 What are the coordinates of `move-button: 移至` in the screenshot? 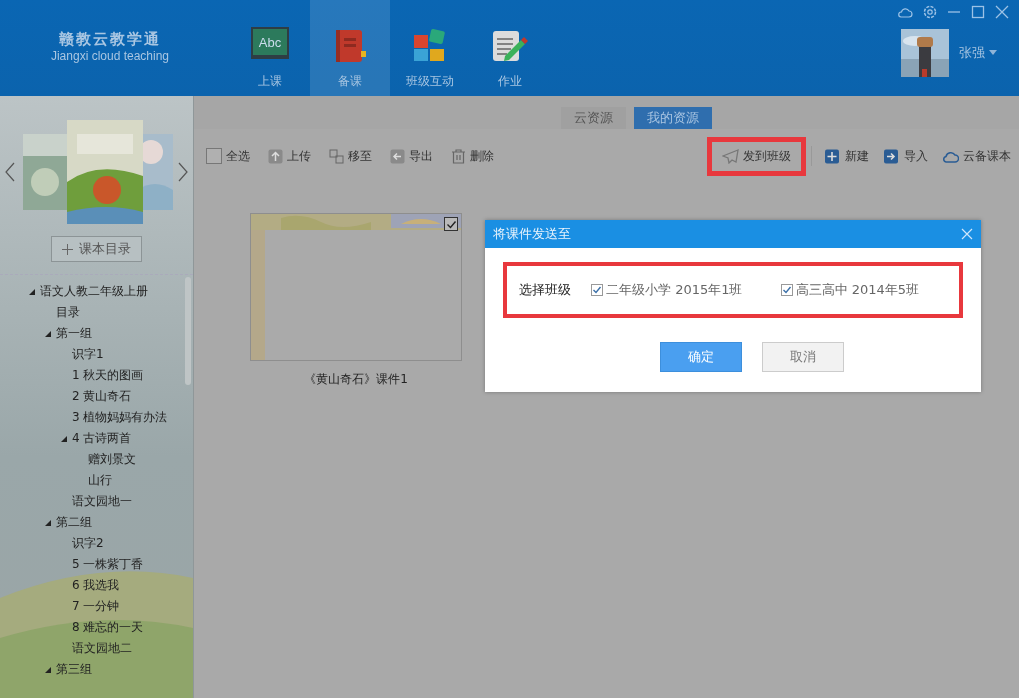 It's located at (350, 156).